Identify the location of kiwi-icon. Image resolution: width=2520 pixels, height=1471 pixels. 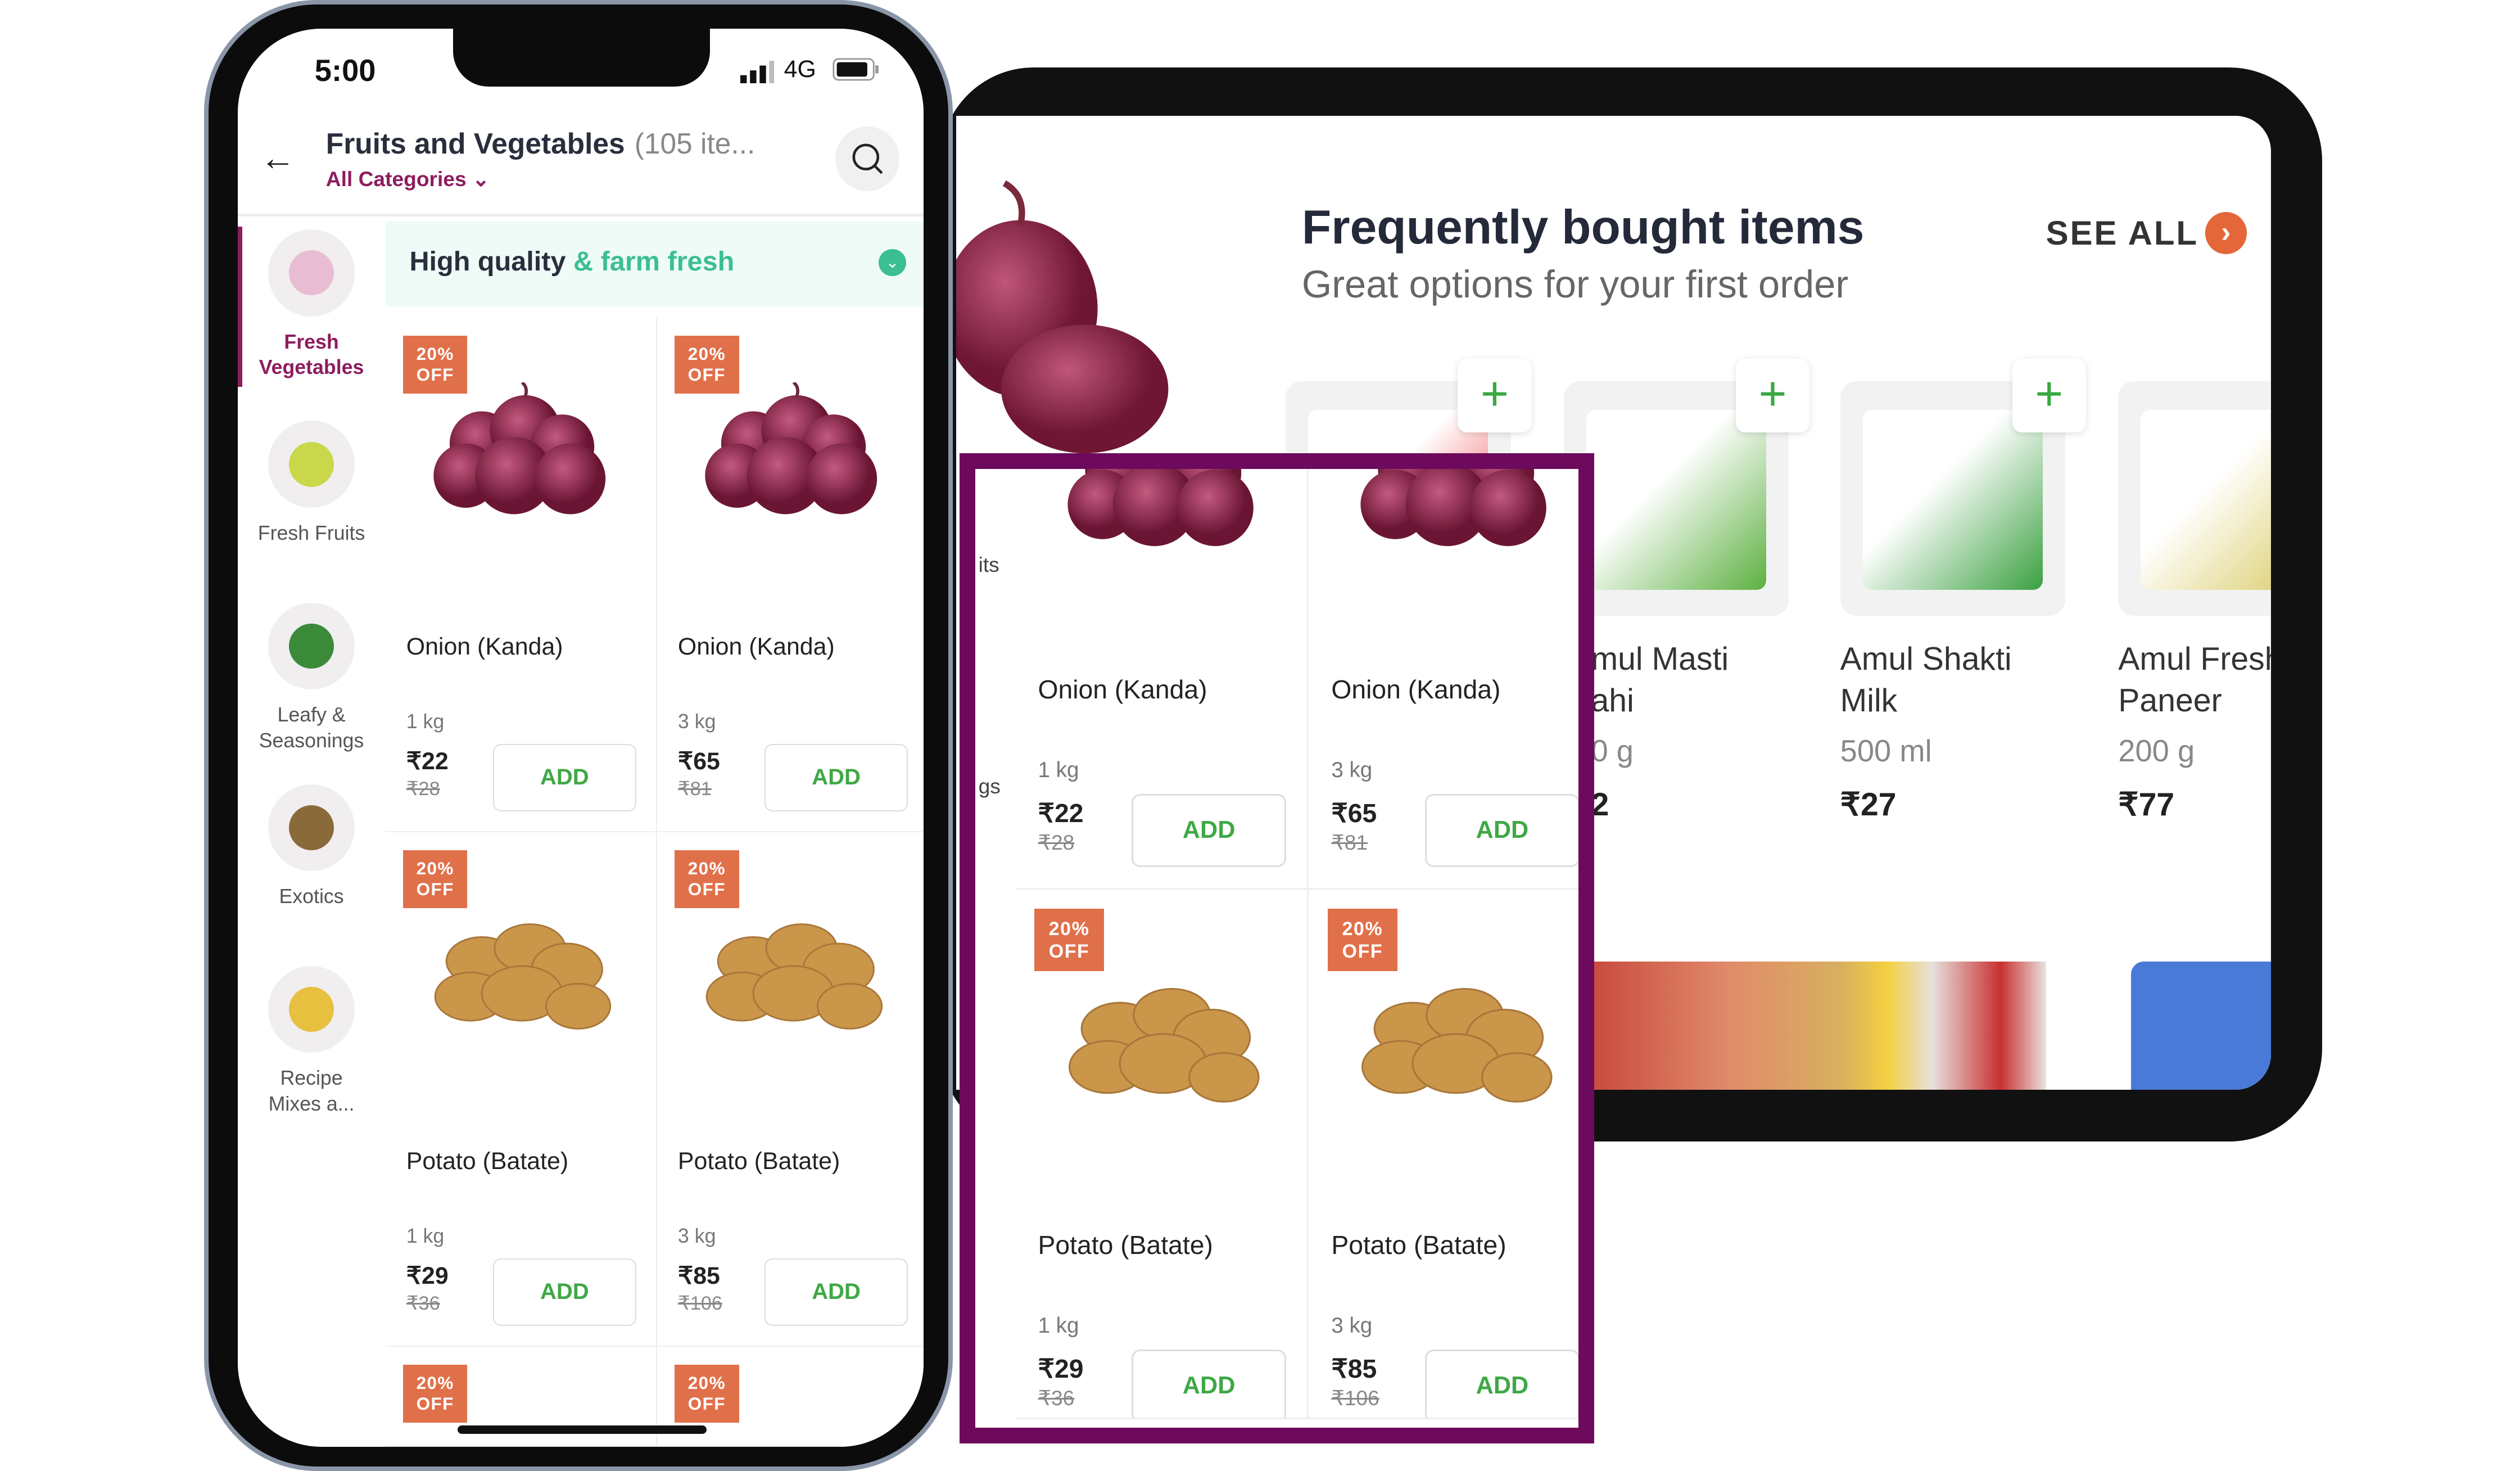
(311, 828).